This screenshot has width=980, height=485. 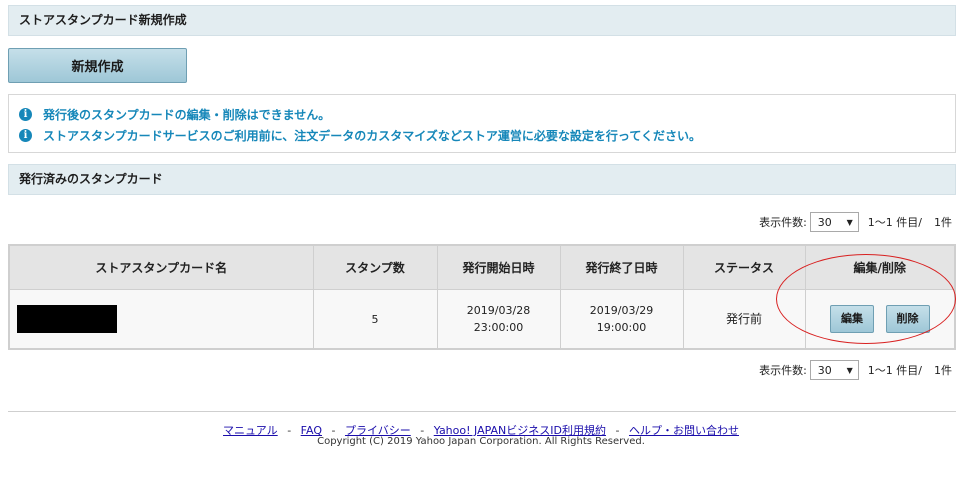 I want to click on pager-bottom: 表示件数: 30 ▼ 1〜1 件目/ 1件, so click(x=855, y=370).